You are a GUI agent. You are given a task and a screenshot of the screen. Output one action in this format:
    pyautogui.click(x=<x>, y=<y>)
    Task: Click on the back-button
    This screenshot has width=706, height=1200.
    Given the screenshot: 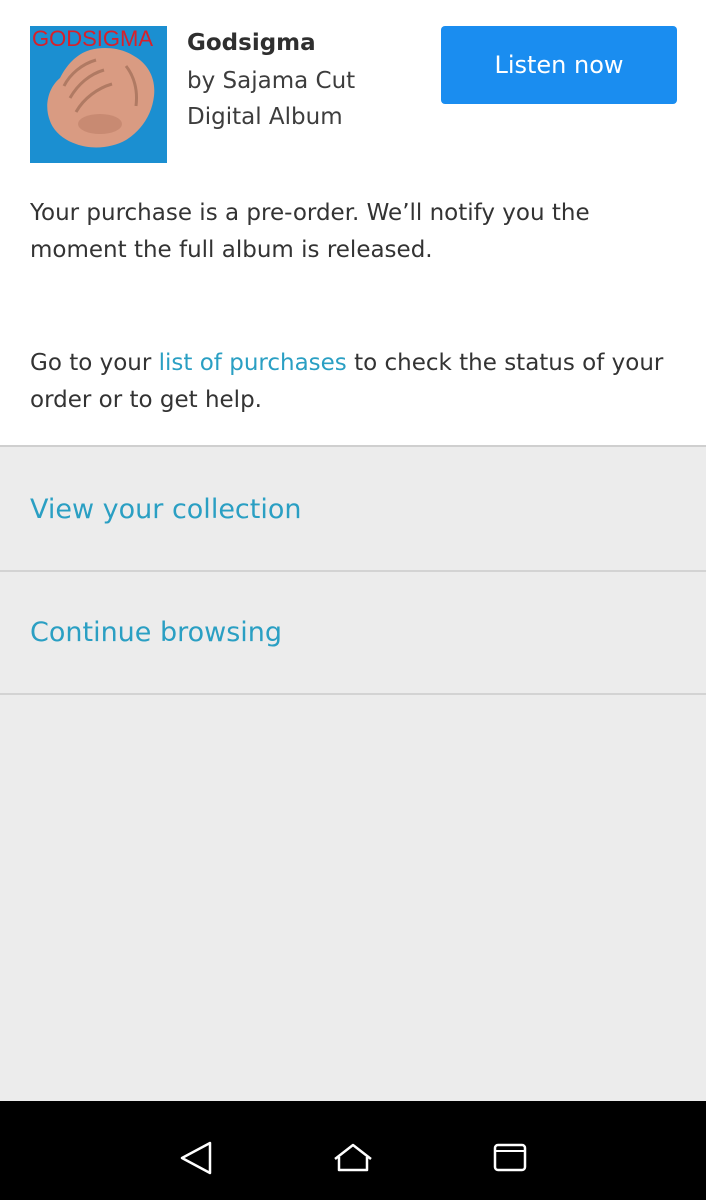 What is the action you would take?
    pyautogui.click(x=198, y=1150)
    